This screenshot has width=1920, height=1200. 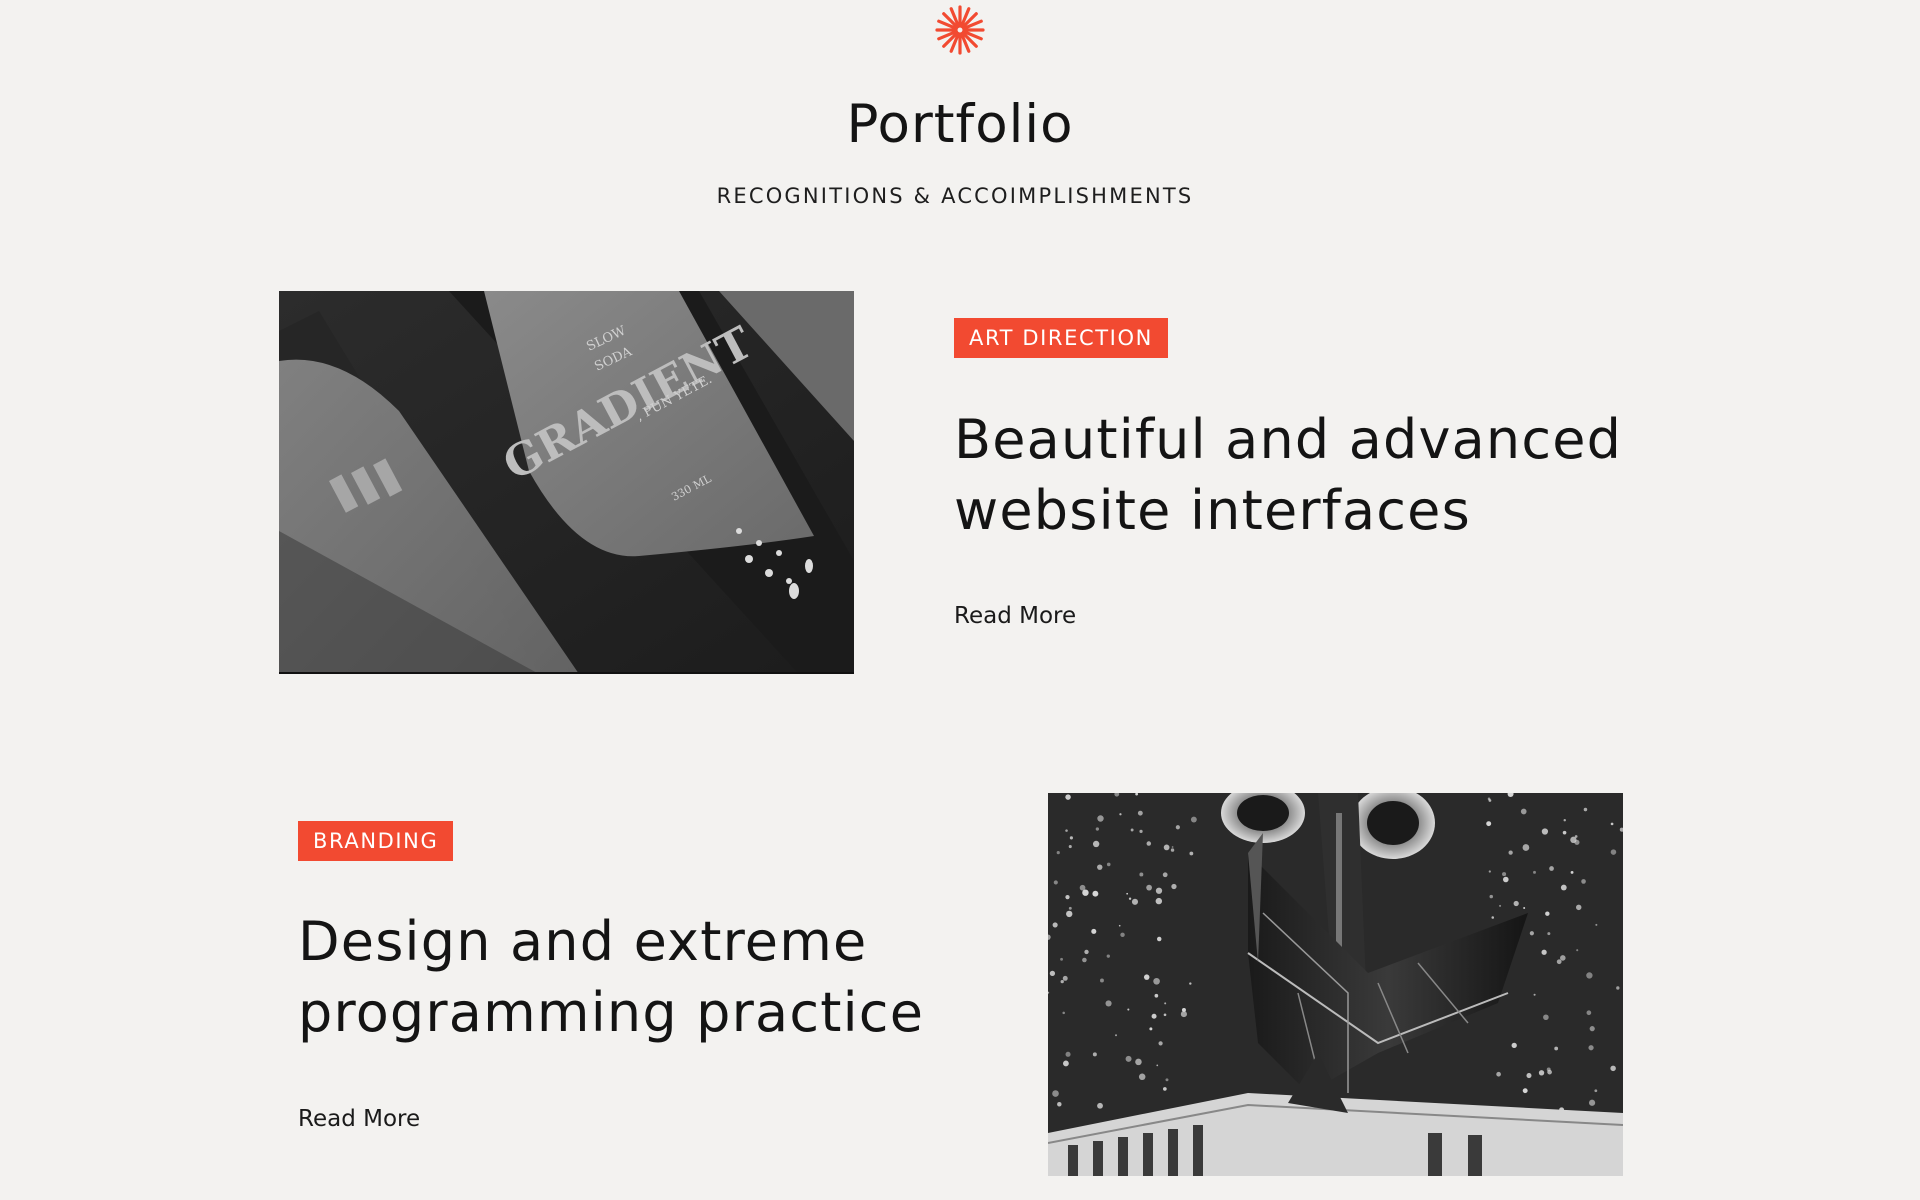 I want to click on sunburst-logo-icon, so click(x=960, y=30).